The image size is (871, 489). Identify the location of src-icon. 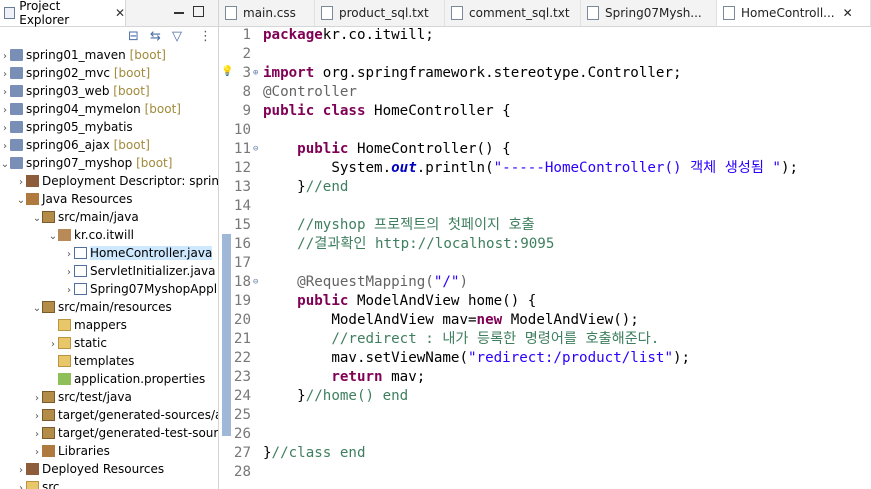
(48, 306).